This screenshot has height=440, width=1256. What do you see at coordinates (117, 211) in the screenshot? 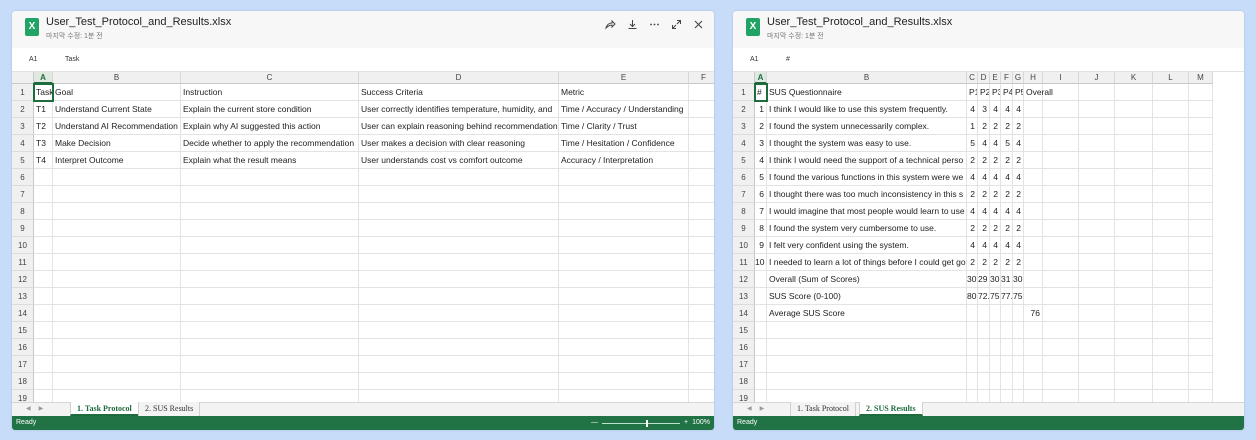
I see `cell-b8` at bounding box center [117, 211].